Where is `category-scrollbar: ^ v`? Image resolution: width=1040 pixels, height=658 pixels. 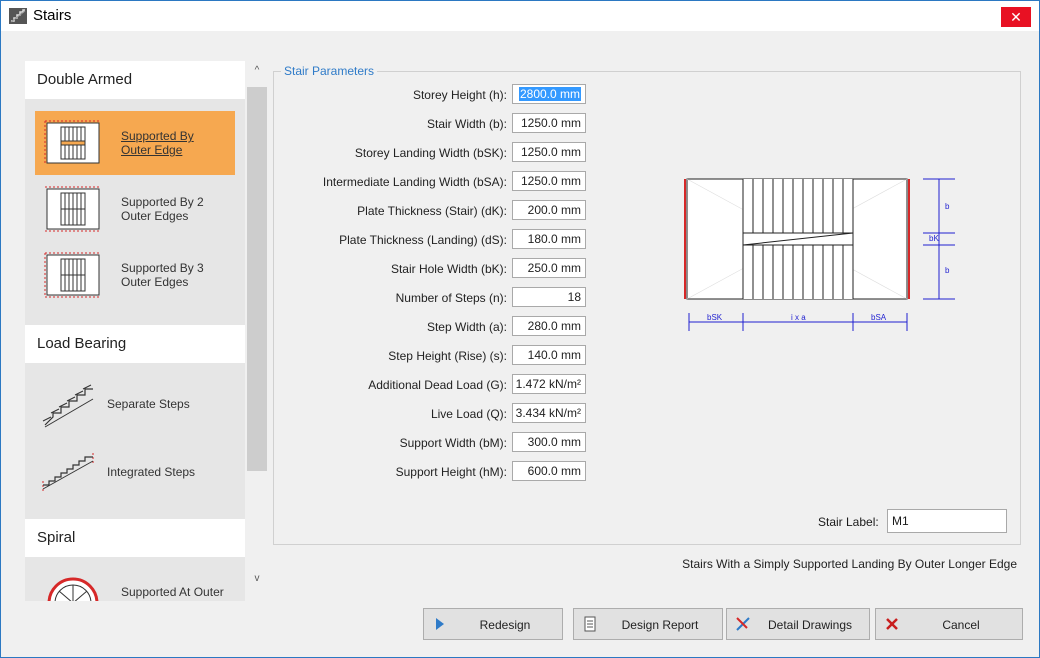 category-scrollbar: ^ v is located at coordinates (257, 331).